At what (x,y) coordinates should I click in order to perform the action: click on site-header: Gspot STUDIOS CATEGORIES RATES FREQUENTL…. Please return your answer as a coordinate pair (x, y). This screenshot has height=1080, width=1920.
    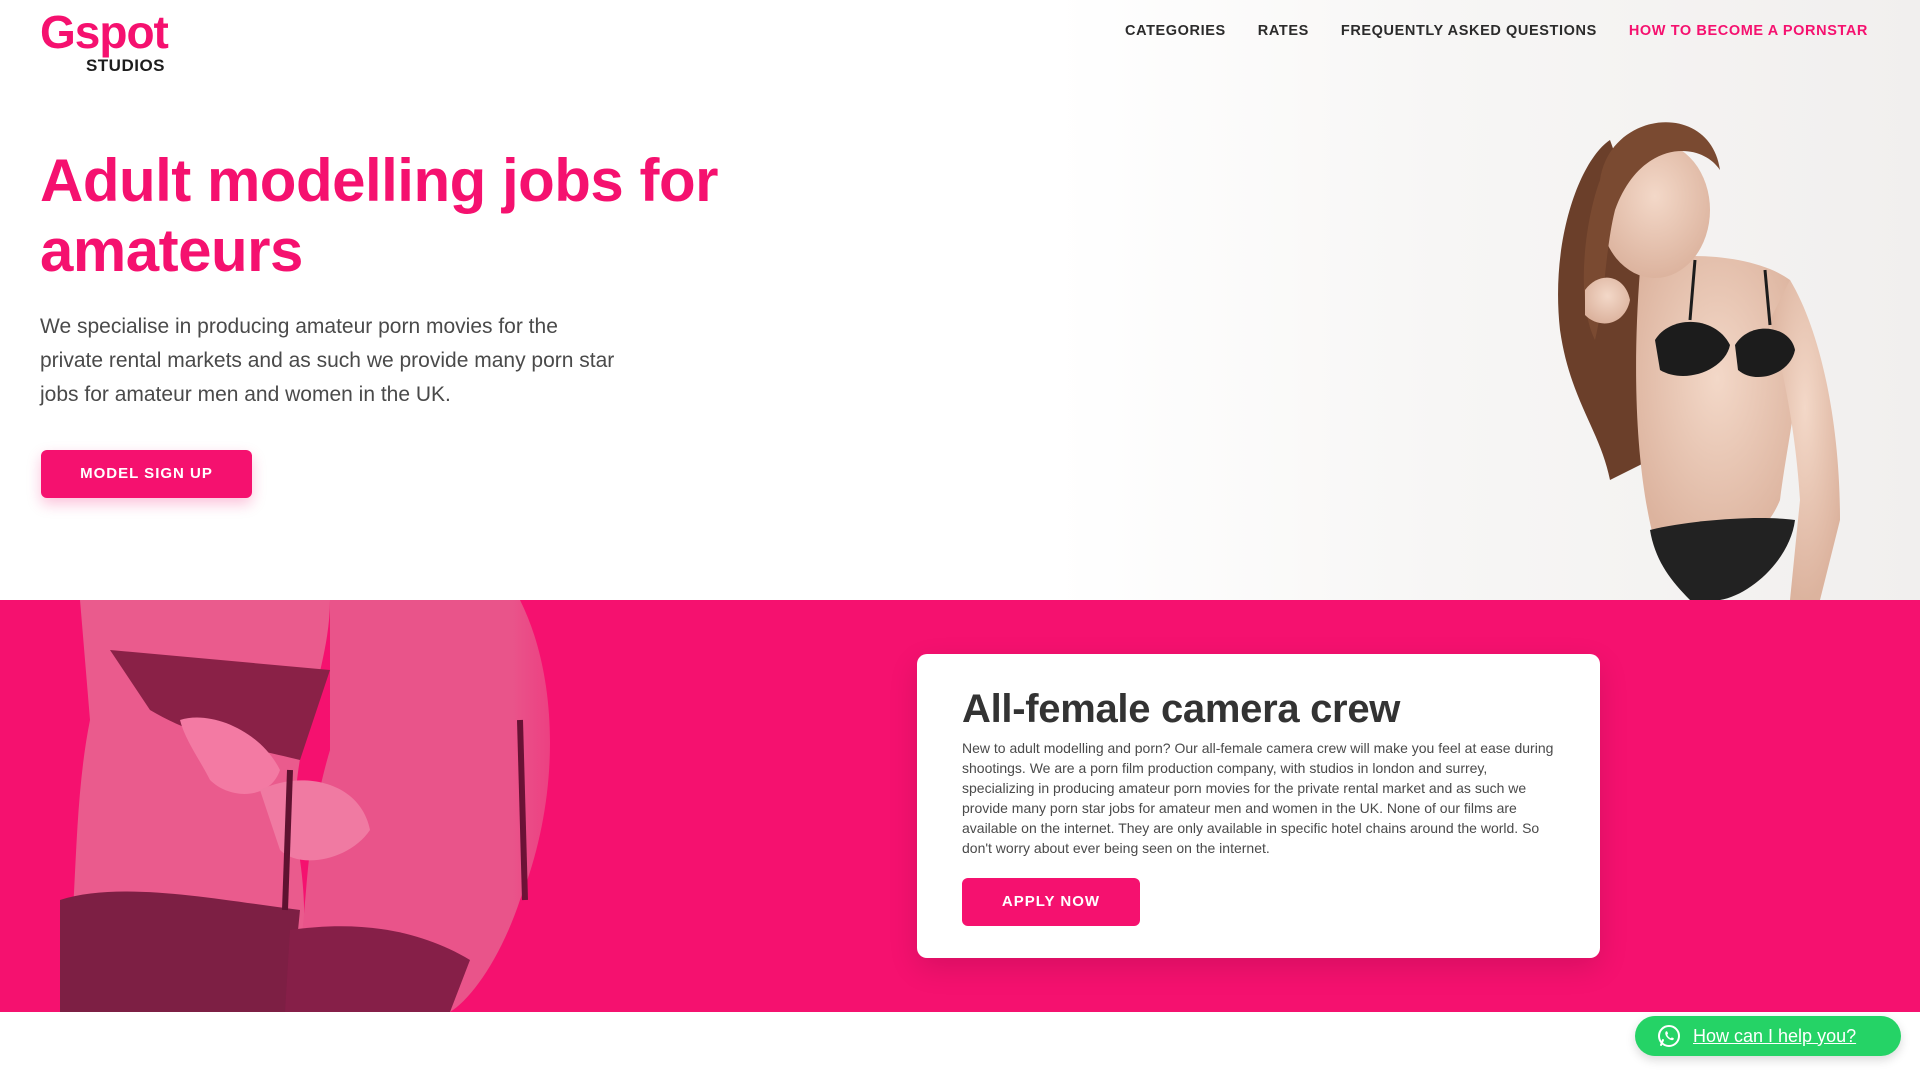
    Looking at the image, I should click on (960, 45).